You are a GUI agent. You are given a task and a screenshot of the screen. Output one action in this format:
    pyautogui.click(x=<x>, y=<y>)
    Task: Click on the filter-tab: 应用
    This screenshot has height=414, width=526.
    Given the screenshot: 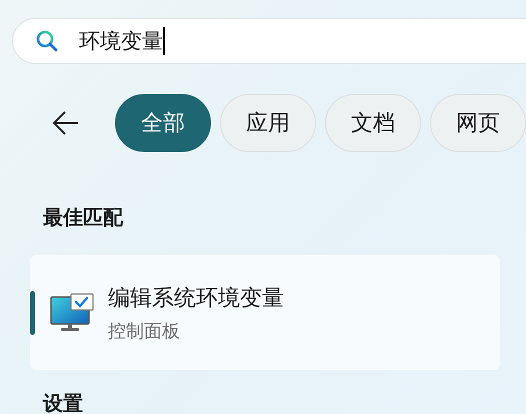 What is the action you would take?
    pyautogui.click(x=268, y=123)
    